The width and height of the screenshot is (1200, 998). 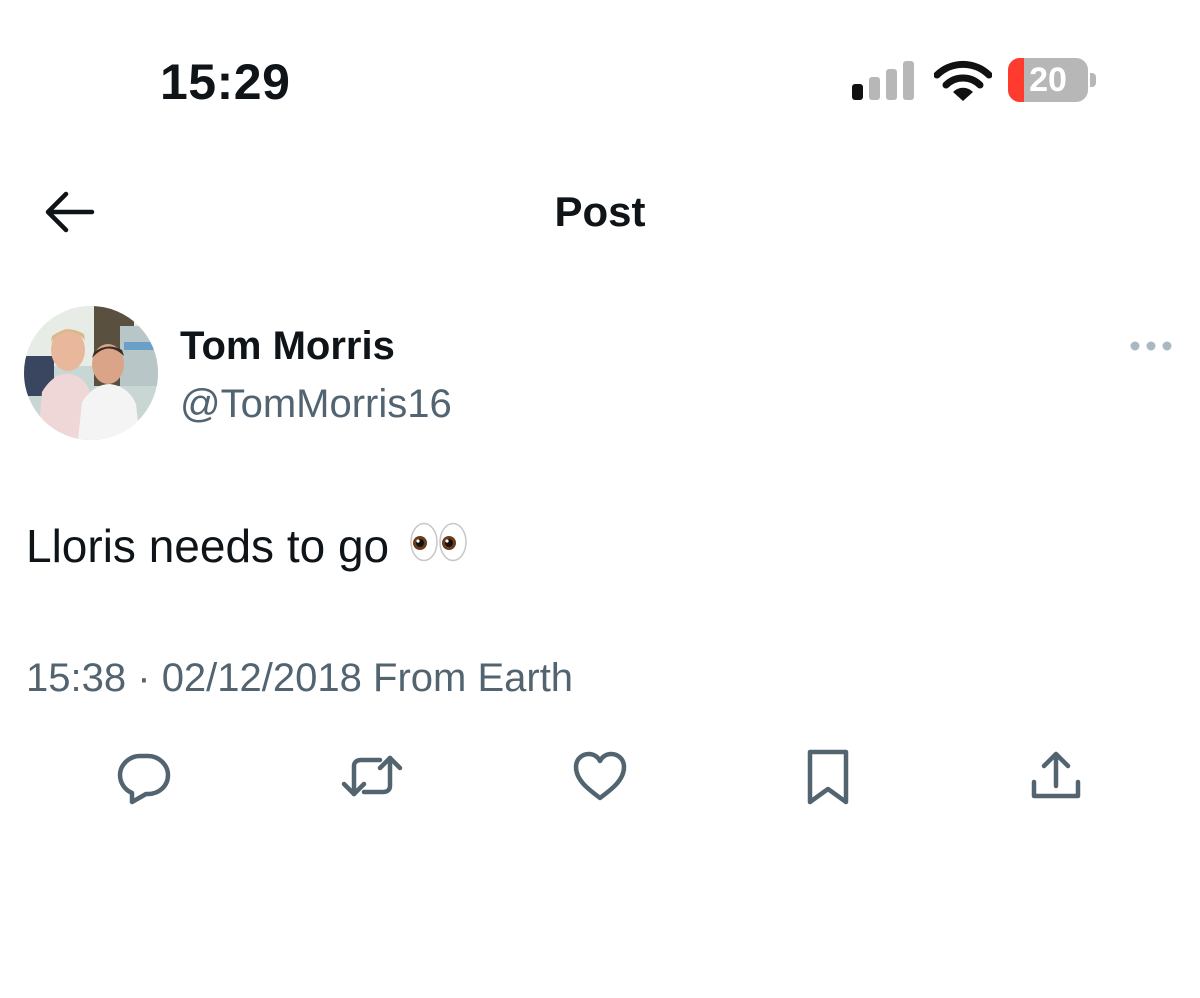 What do you see at coordinates (316, 404) in the screenshot?
I see `author-handle: @TomMorris16` at bounding box center [316, 404].